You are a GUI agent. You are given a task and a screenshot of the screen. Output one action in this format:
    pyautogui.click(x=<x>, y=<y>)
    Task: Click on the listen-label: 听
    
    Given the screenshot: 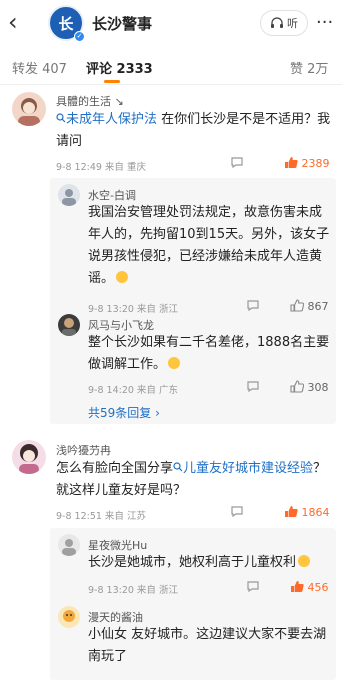 What is the action you would take?
    pyautogui.click(x=292, y=23)
    